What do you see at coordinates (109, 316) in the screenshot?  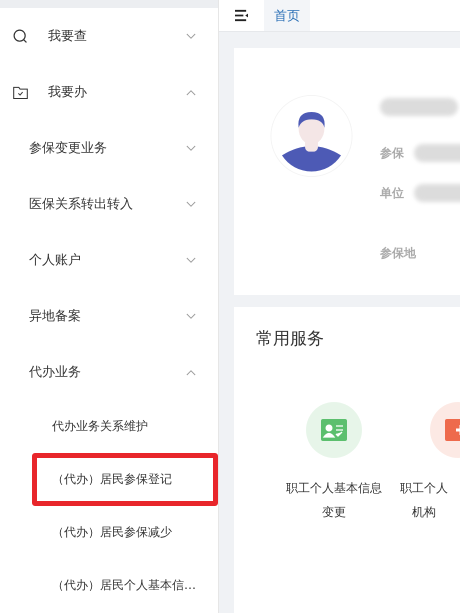 I see `menu-item: 异地备案` at bounding box center [109, 316].